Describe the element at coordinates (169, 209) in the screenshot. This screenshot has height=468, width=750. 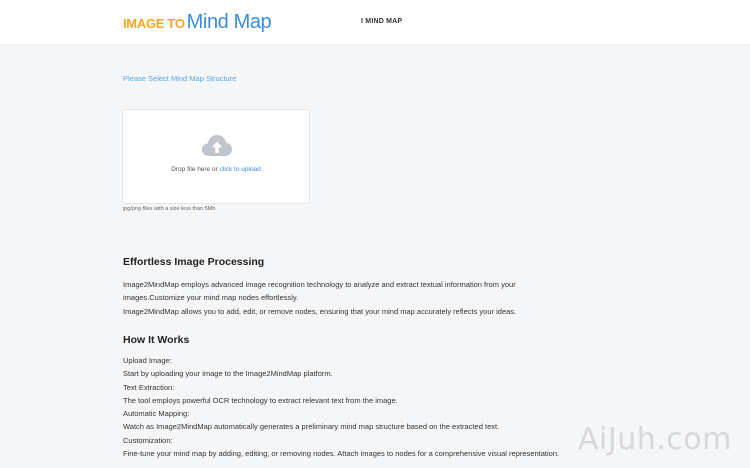
I see `file-size-hint: jpg/png files with a size less than 5Mb` at that location.